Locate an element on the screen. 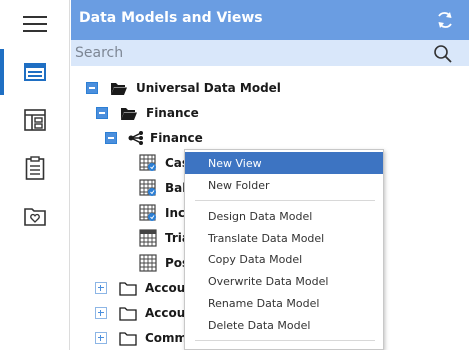 This screenshot has width=469, height=350. menu-icon is located at coordinates (35, 24).